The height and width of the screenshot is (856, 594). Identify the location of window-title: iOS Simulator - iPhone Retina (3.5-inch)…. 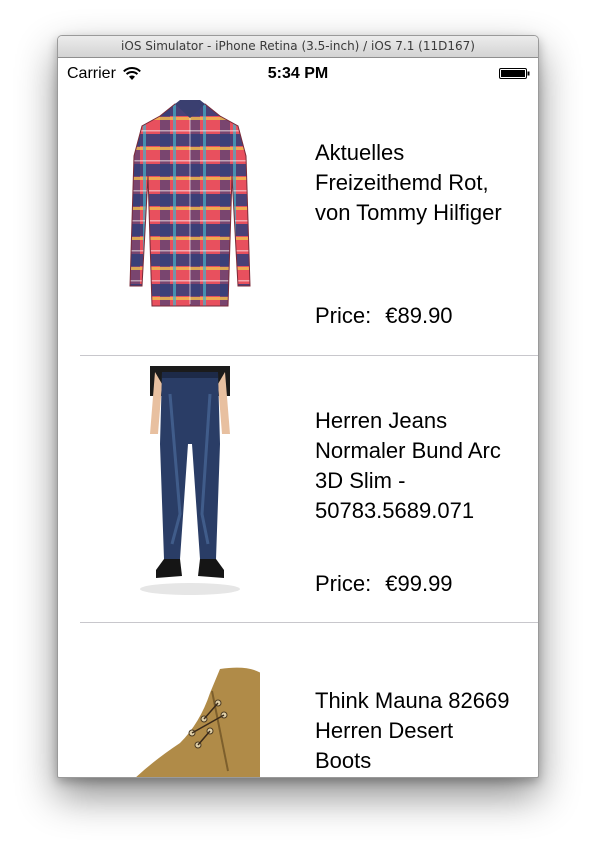
(298, 47).